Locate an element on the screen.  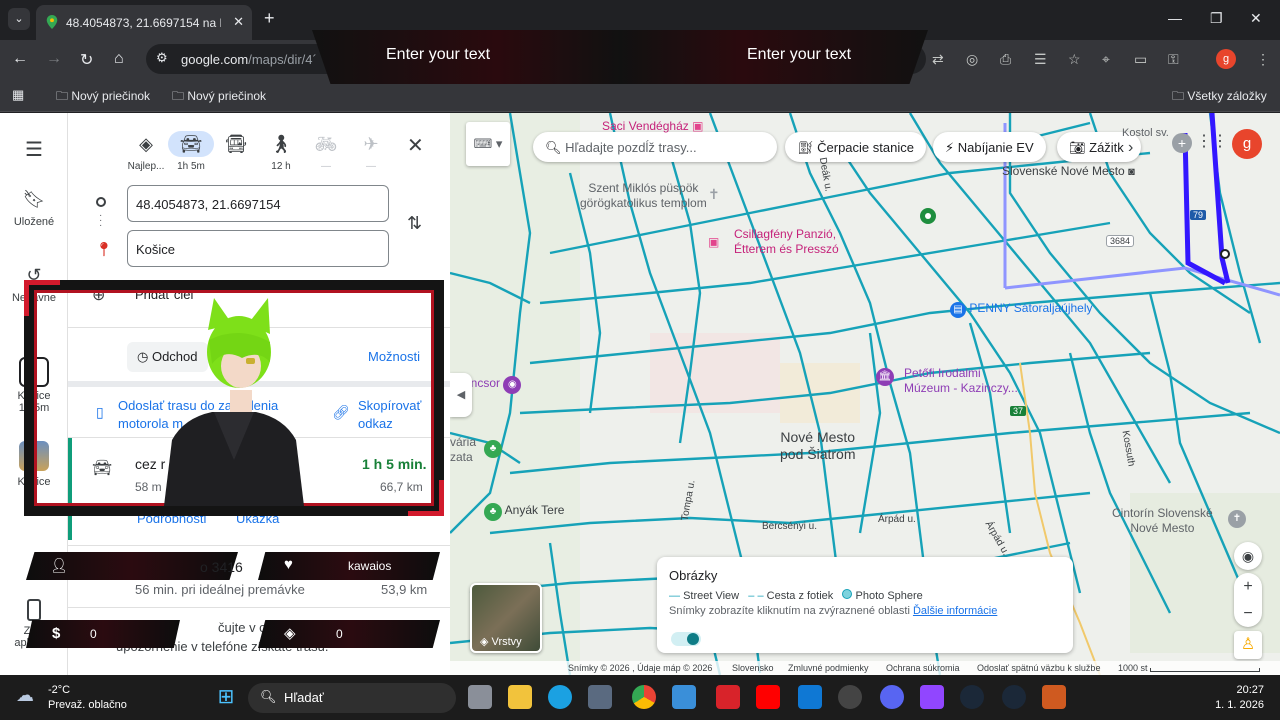
payment-icon: ▭ is located at coordinates (1140, 59).